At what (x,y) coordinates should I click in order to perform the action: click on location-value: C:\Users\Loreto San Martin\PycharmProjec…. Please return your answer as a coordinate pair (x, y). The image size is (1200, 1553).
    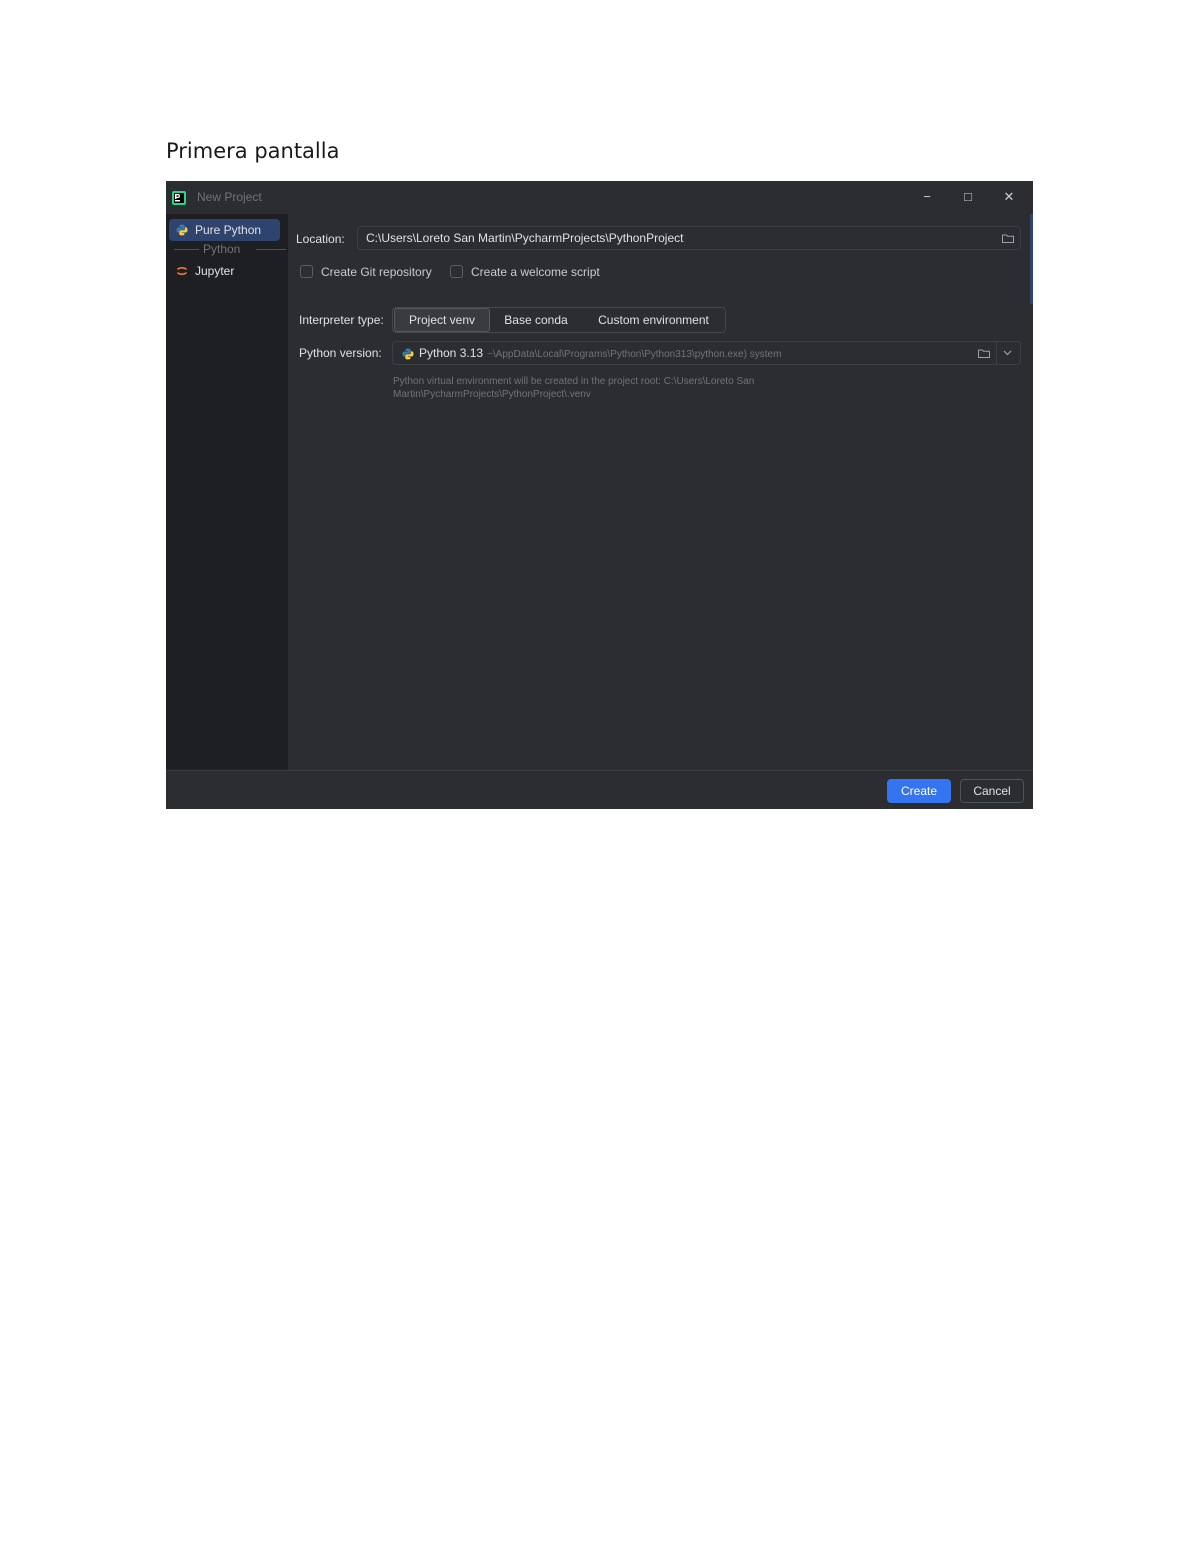
    Looking at the image, I should click on (525, 238).